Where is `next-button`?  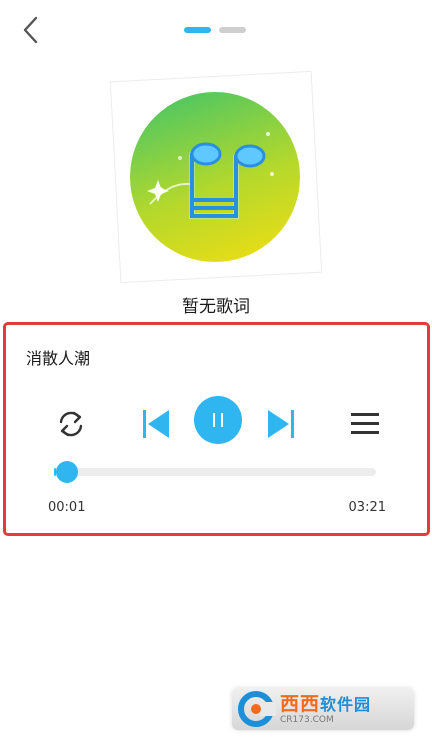 next-button is located at coordinates (281, 424).